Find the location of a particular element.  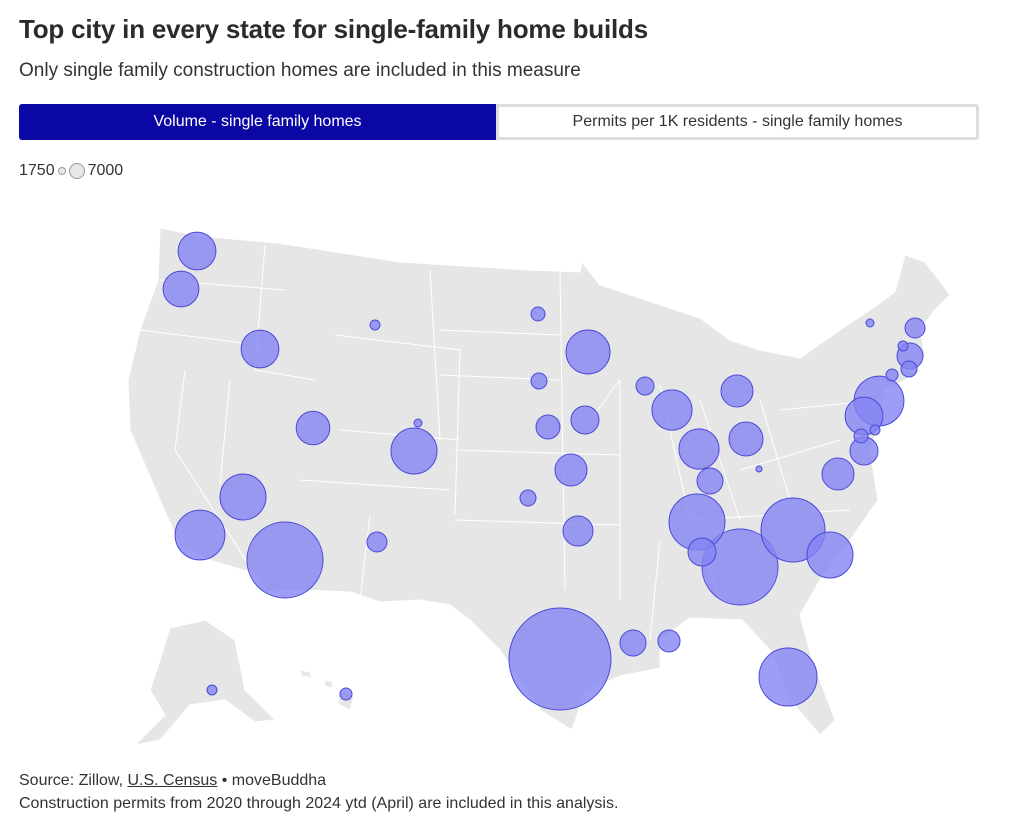

bubble-oh is located at coordinates (746, 439).